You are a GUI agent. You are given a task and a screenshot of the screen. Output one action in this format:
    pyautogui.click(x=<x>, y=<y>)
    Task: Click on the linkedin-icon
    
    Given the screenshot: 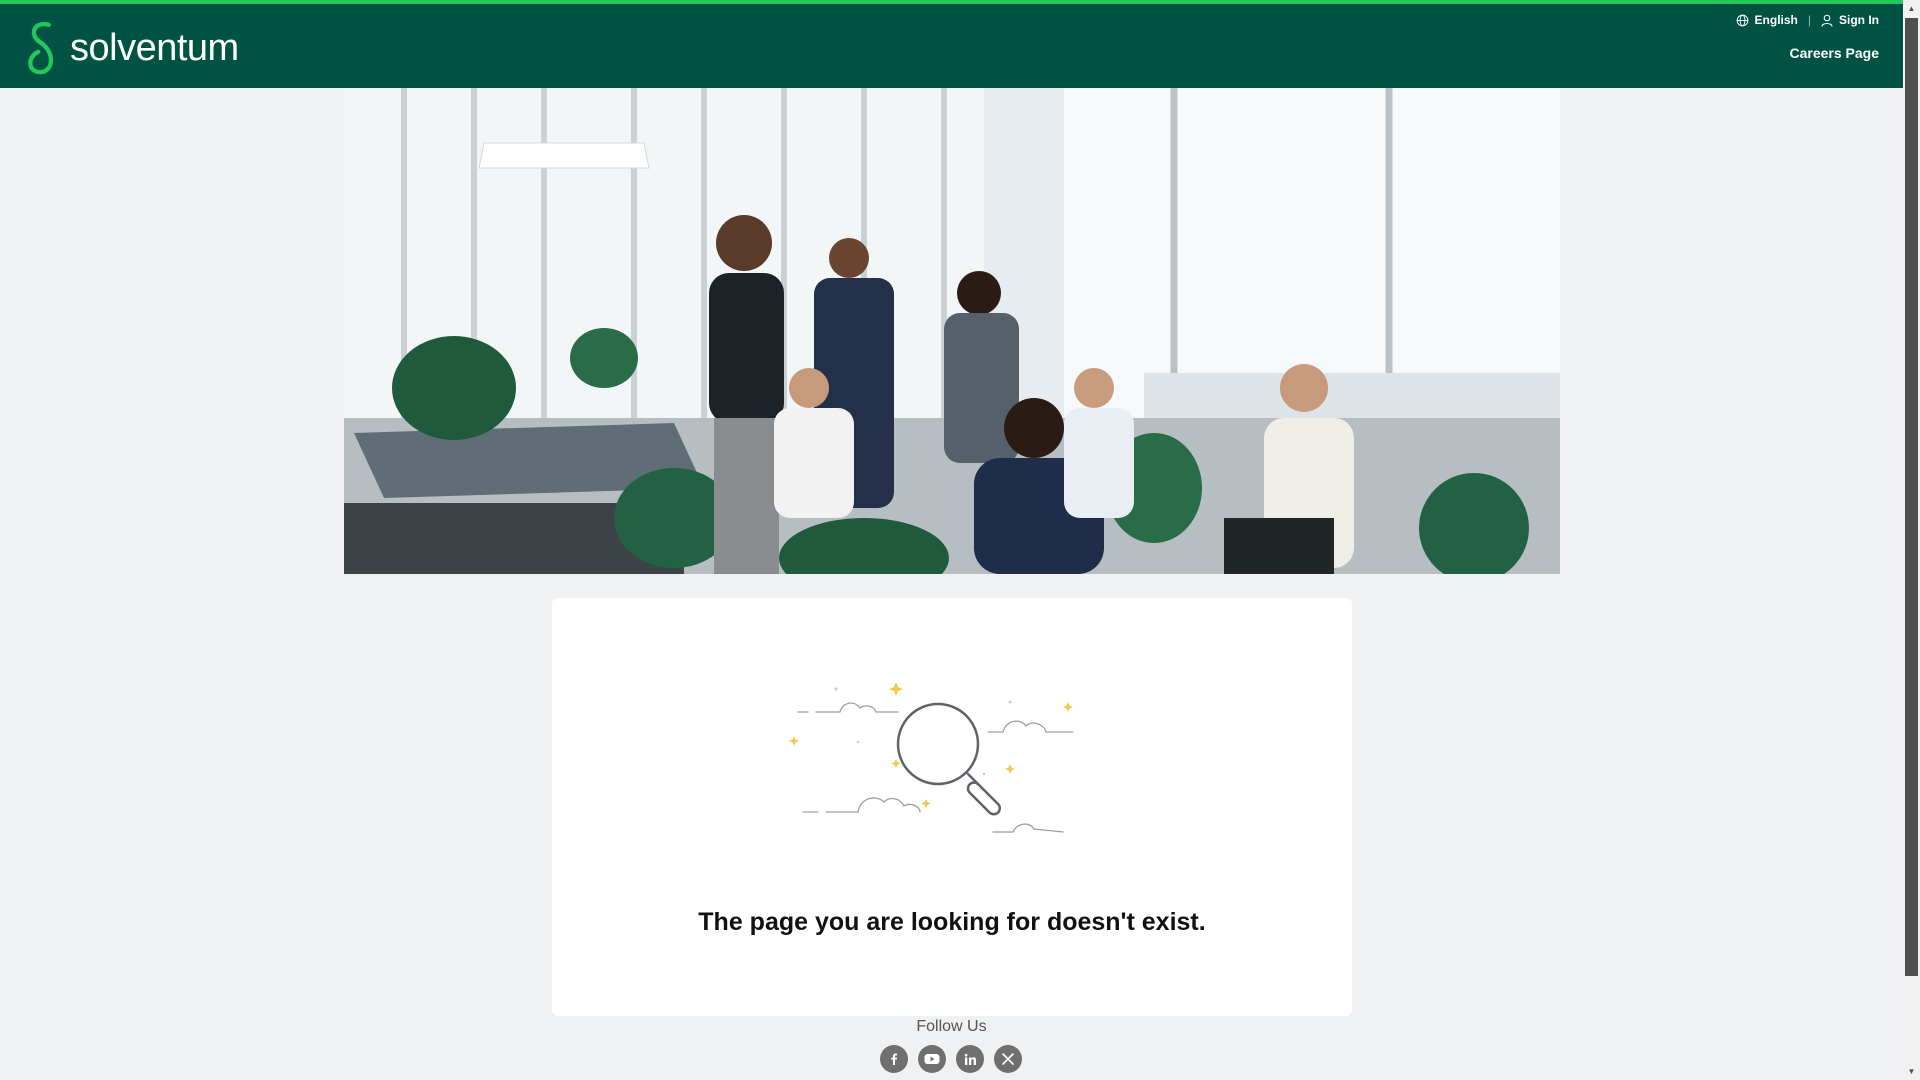 What is the action you would take?
    pyautogui.click(x=970, y=1059)
    